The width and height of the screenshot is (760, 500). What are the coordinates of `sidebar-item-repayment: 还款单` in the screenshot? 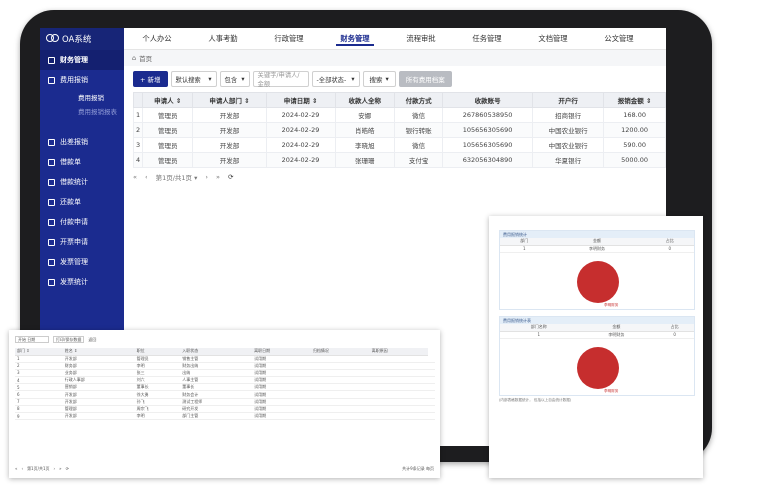 It's located at (82, 202).